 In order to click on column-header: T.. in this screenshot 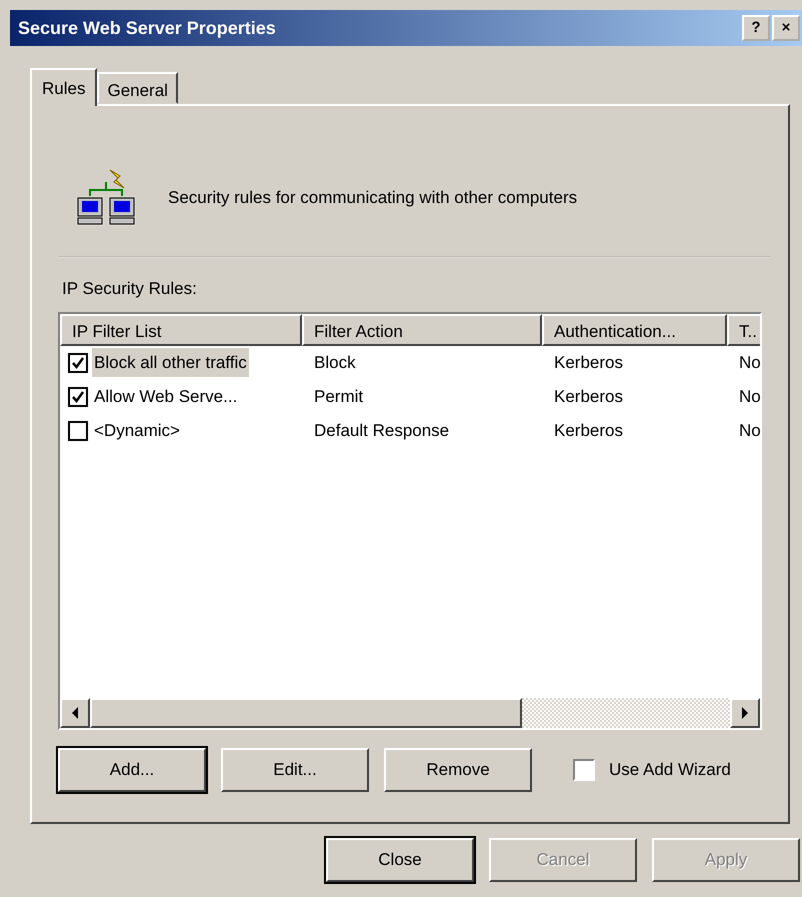, I will do `click(743, 330)`.